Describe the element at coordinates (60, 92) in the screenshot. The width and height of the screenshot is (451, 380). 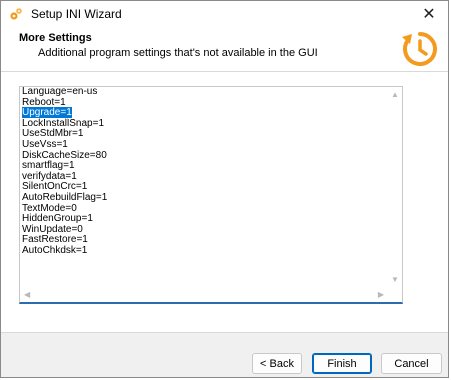
I see `settings-line-text: Language=en-us` at that location.